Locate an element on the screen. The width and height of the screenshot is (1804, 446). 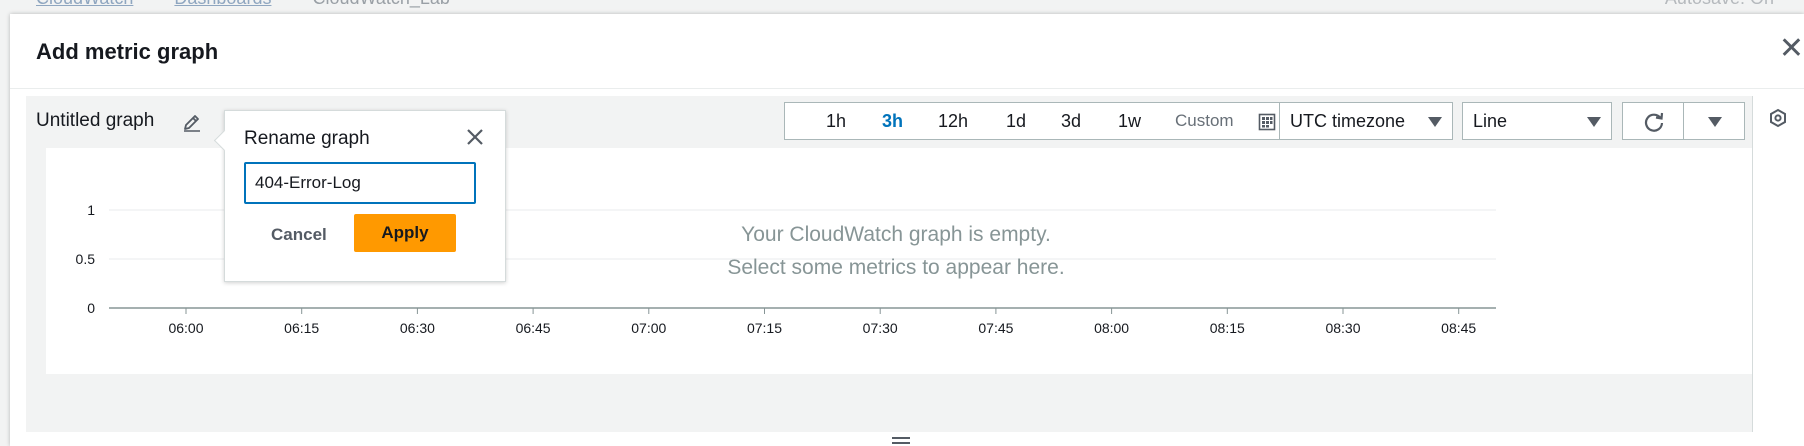
graph-name-input is located at coordinates (360, 183).